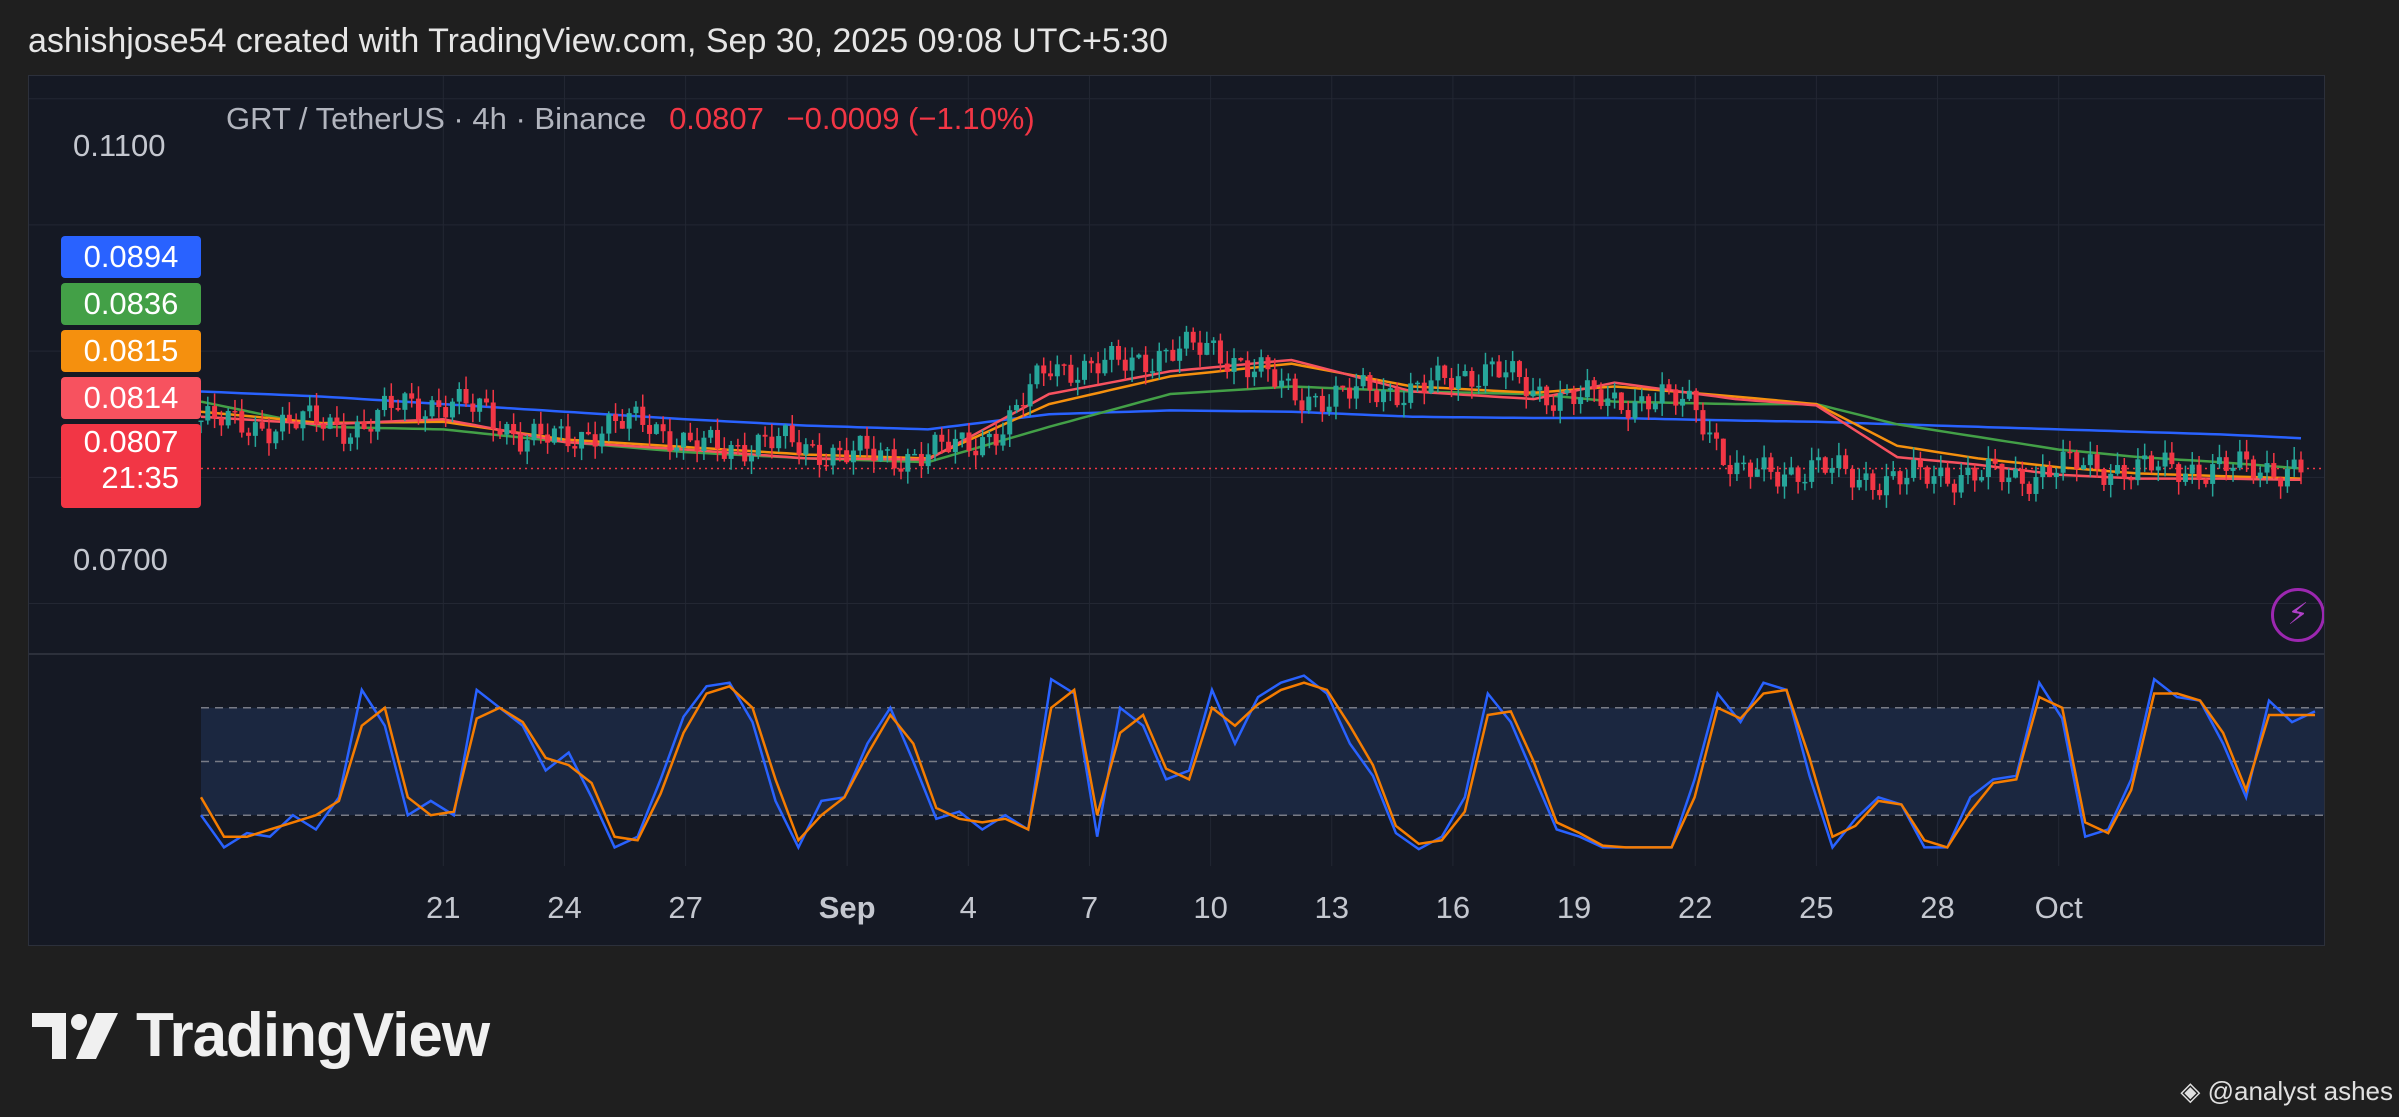 This screenshot has height=1117, width=2399. Describe the element at coordinates (2297, 615) in the screenshot. I see `lightning-icon: ⚡` at that location.